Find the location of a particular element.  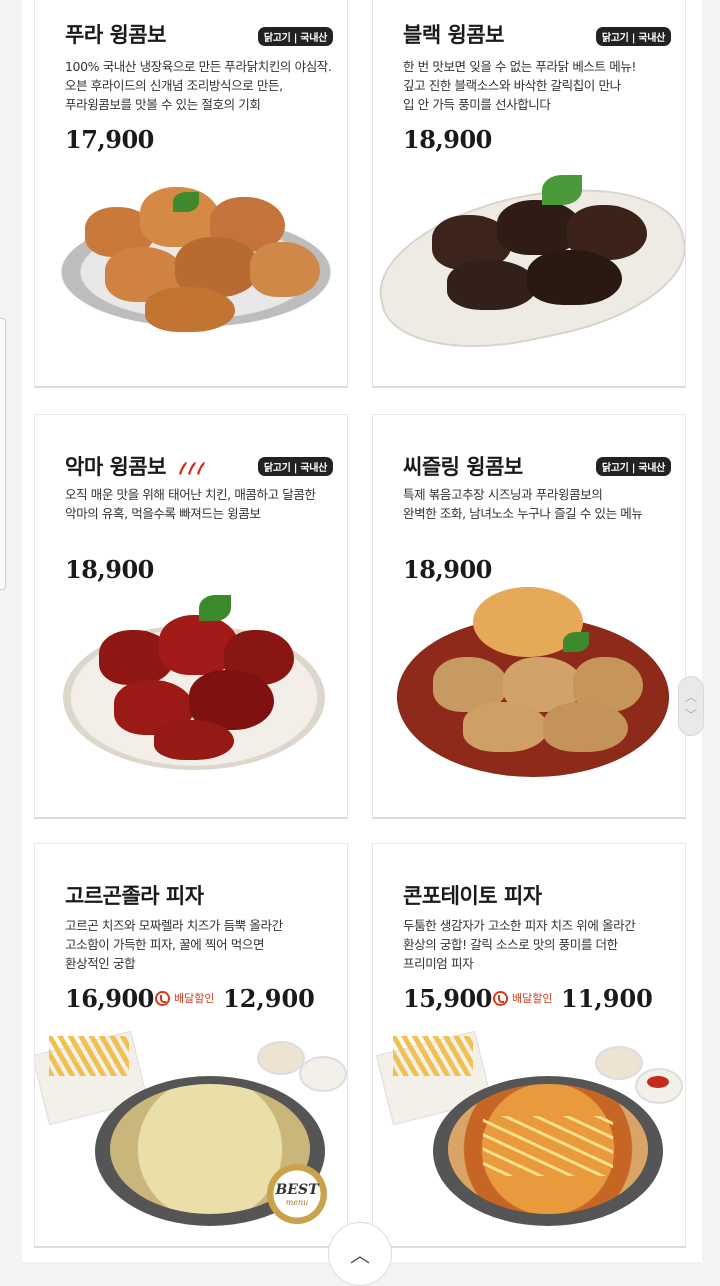

product-title: 고르곤졸라 피자 is located at coordinates (134, 896).